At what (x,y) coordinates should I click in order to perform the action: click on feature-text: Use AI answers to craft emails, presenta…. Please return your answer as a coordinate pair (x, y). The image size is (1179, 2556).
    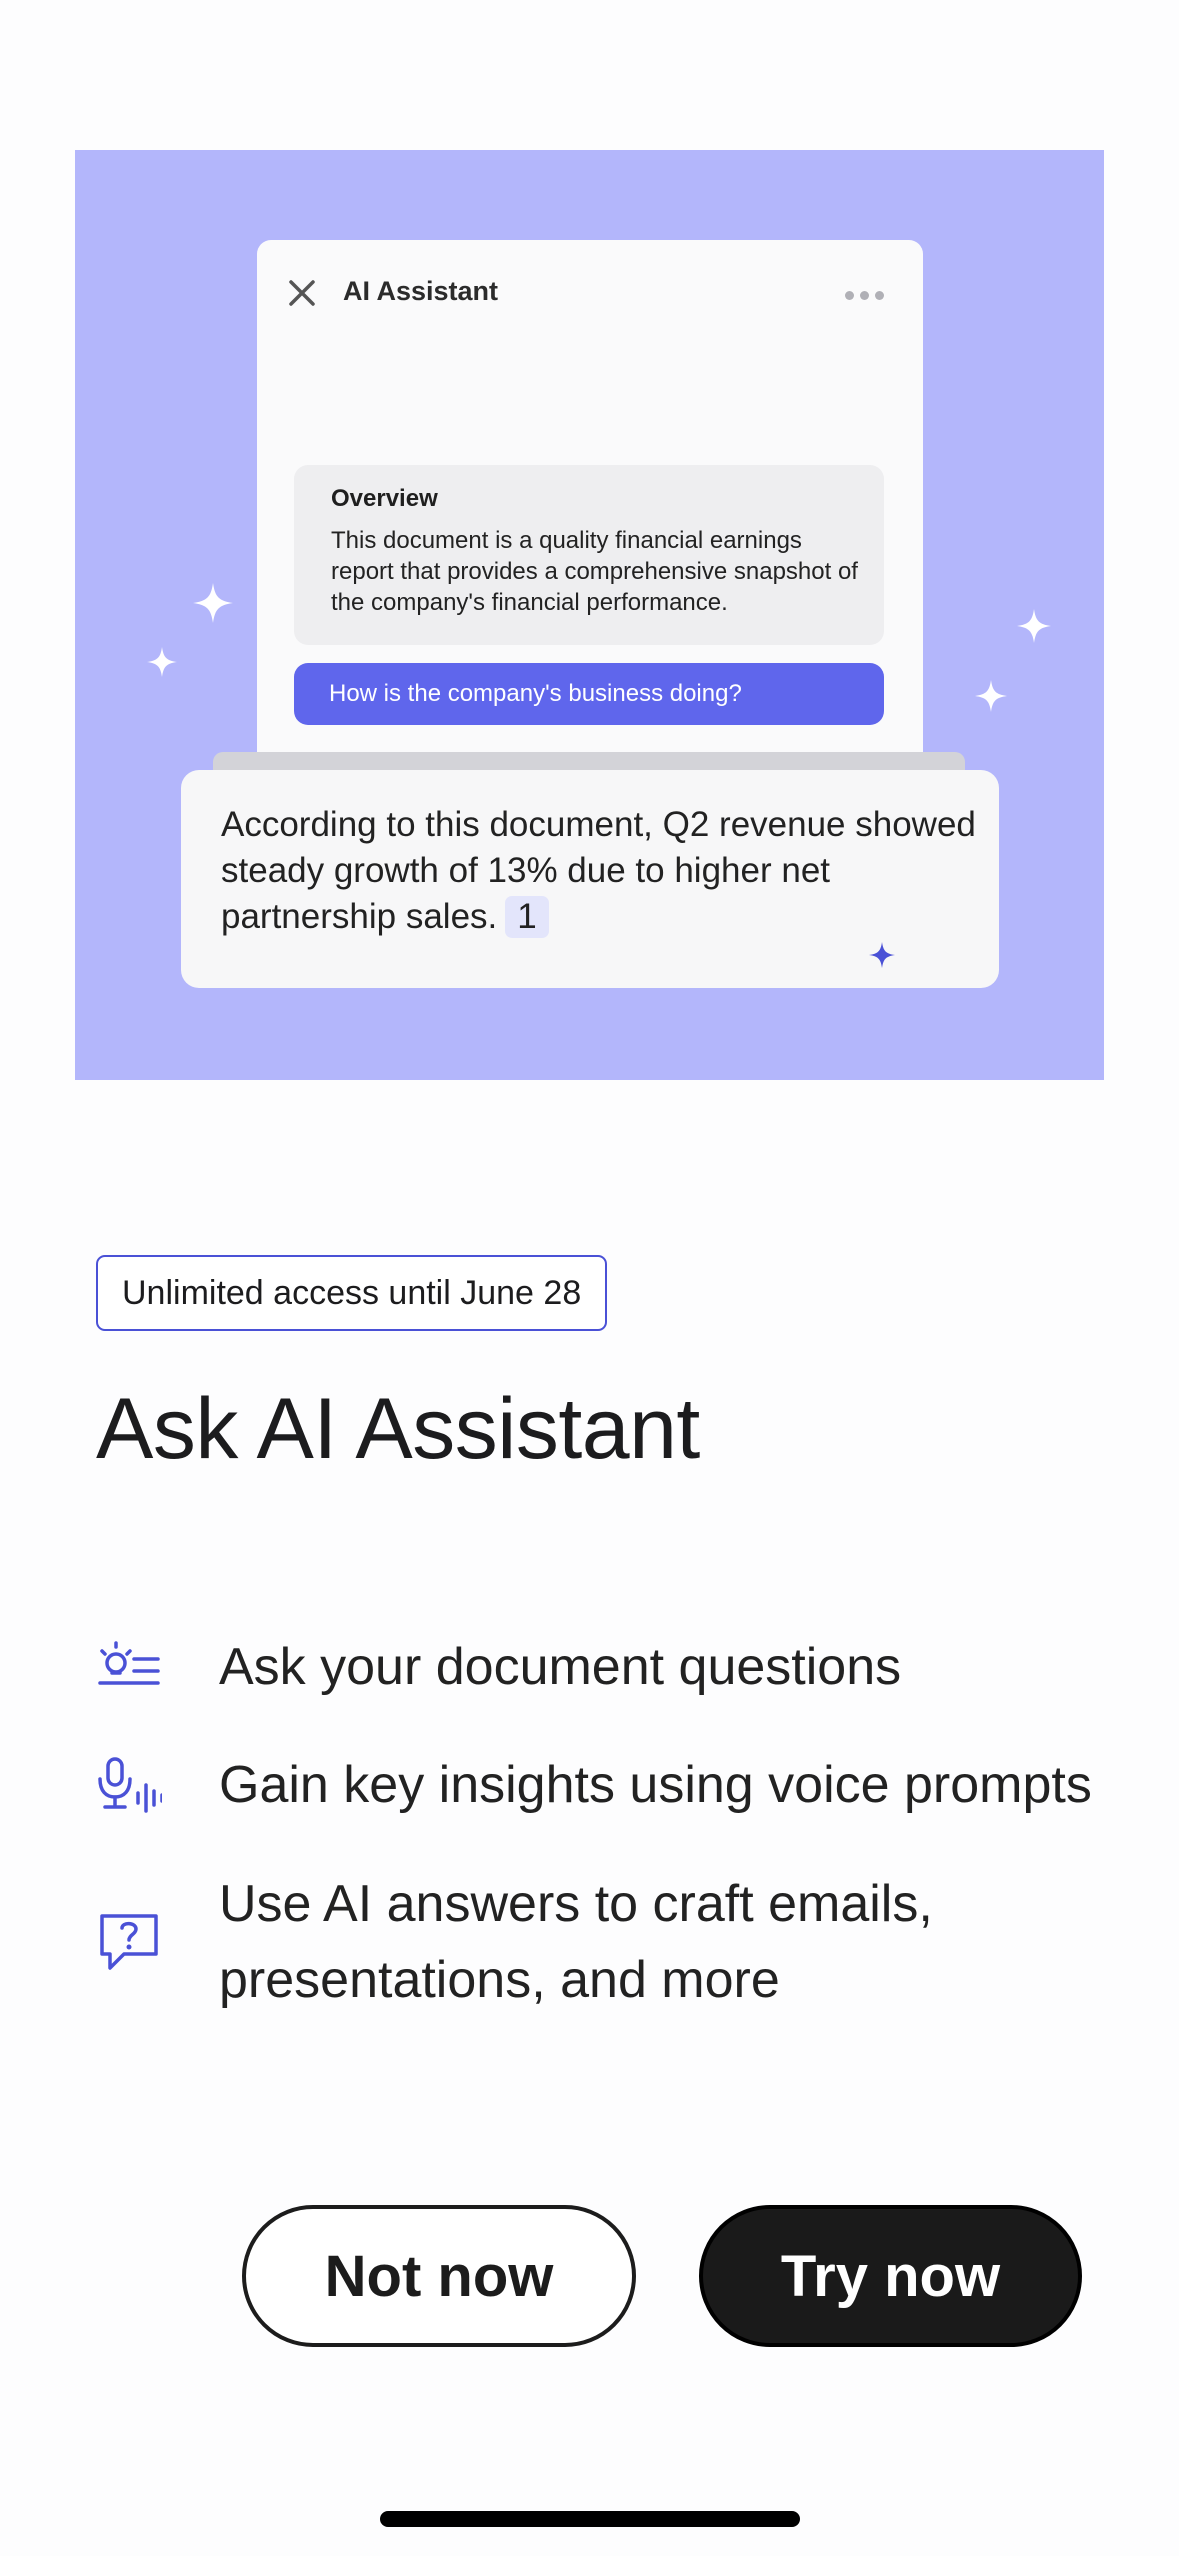
    Looking at the image, I should click on (576, 1942).